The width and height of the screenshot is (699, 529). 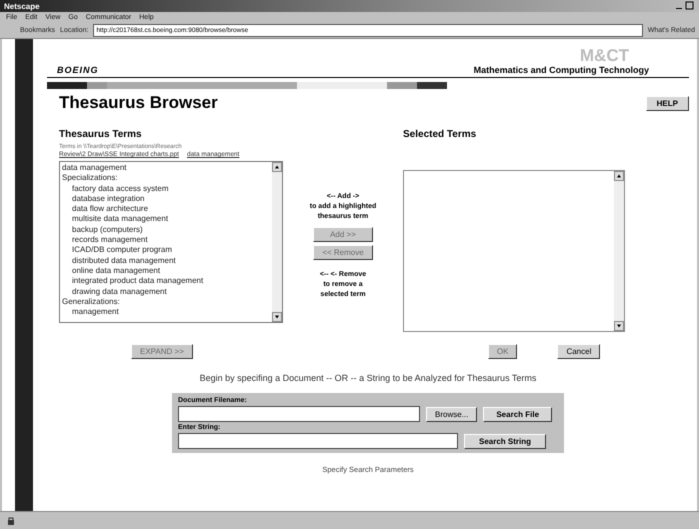 What do you see at coordinates (166, 230) in the screenshot?
I see `list-item: backup (computers)` at bounding box center [166, 230].